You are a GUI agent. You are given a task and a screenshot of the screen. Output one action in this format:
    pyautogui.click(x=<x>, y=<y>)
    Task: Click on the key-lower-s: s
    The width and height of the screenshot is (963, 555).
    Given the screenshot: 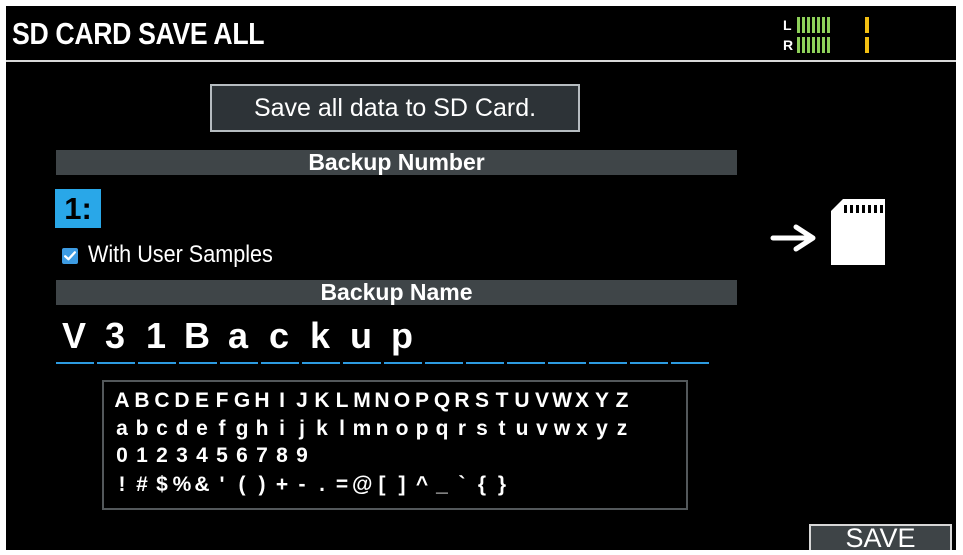 What is the action you would take?
    pyautogui.click(x=482, y=429)
    